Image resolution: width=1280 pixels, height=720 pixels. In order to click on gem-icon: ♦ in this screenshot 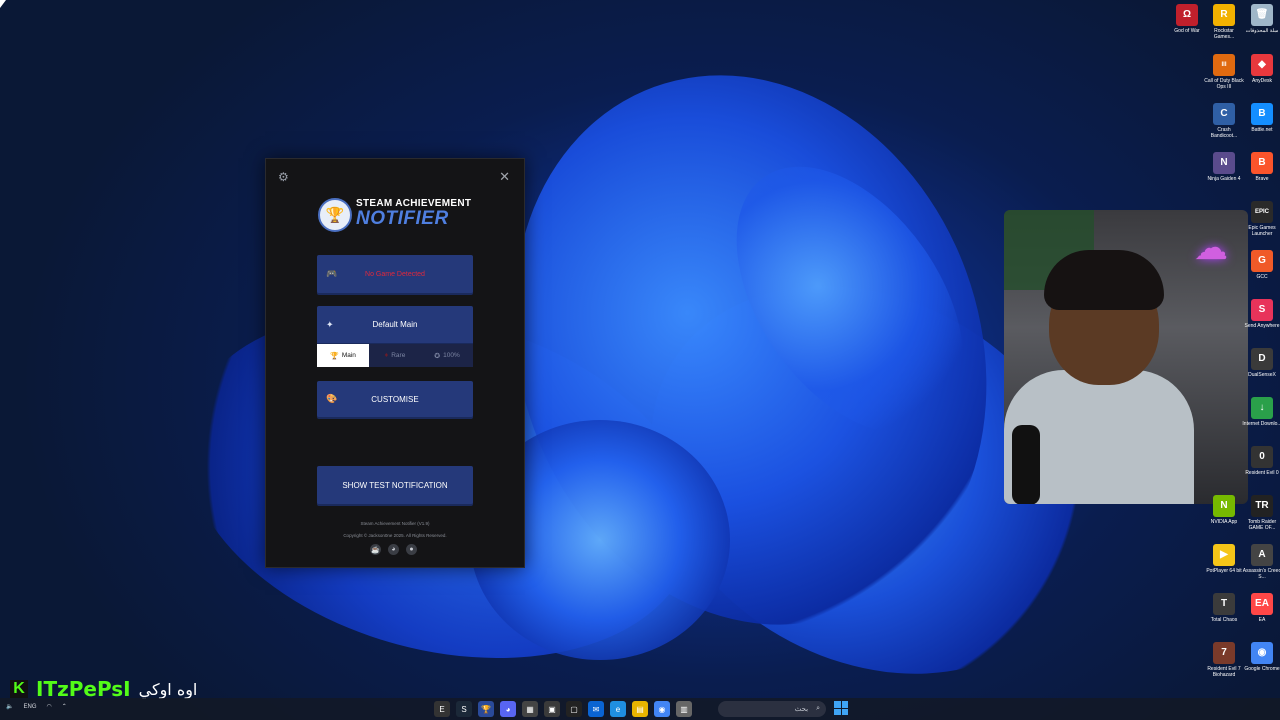, I will do `click(386, 355)`.